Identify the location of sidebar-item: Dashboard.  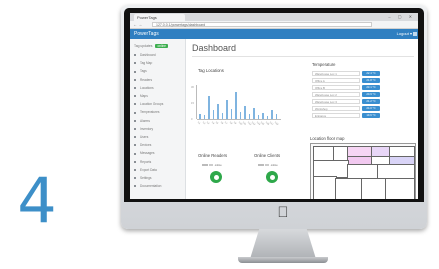
(145, 55).